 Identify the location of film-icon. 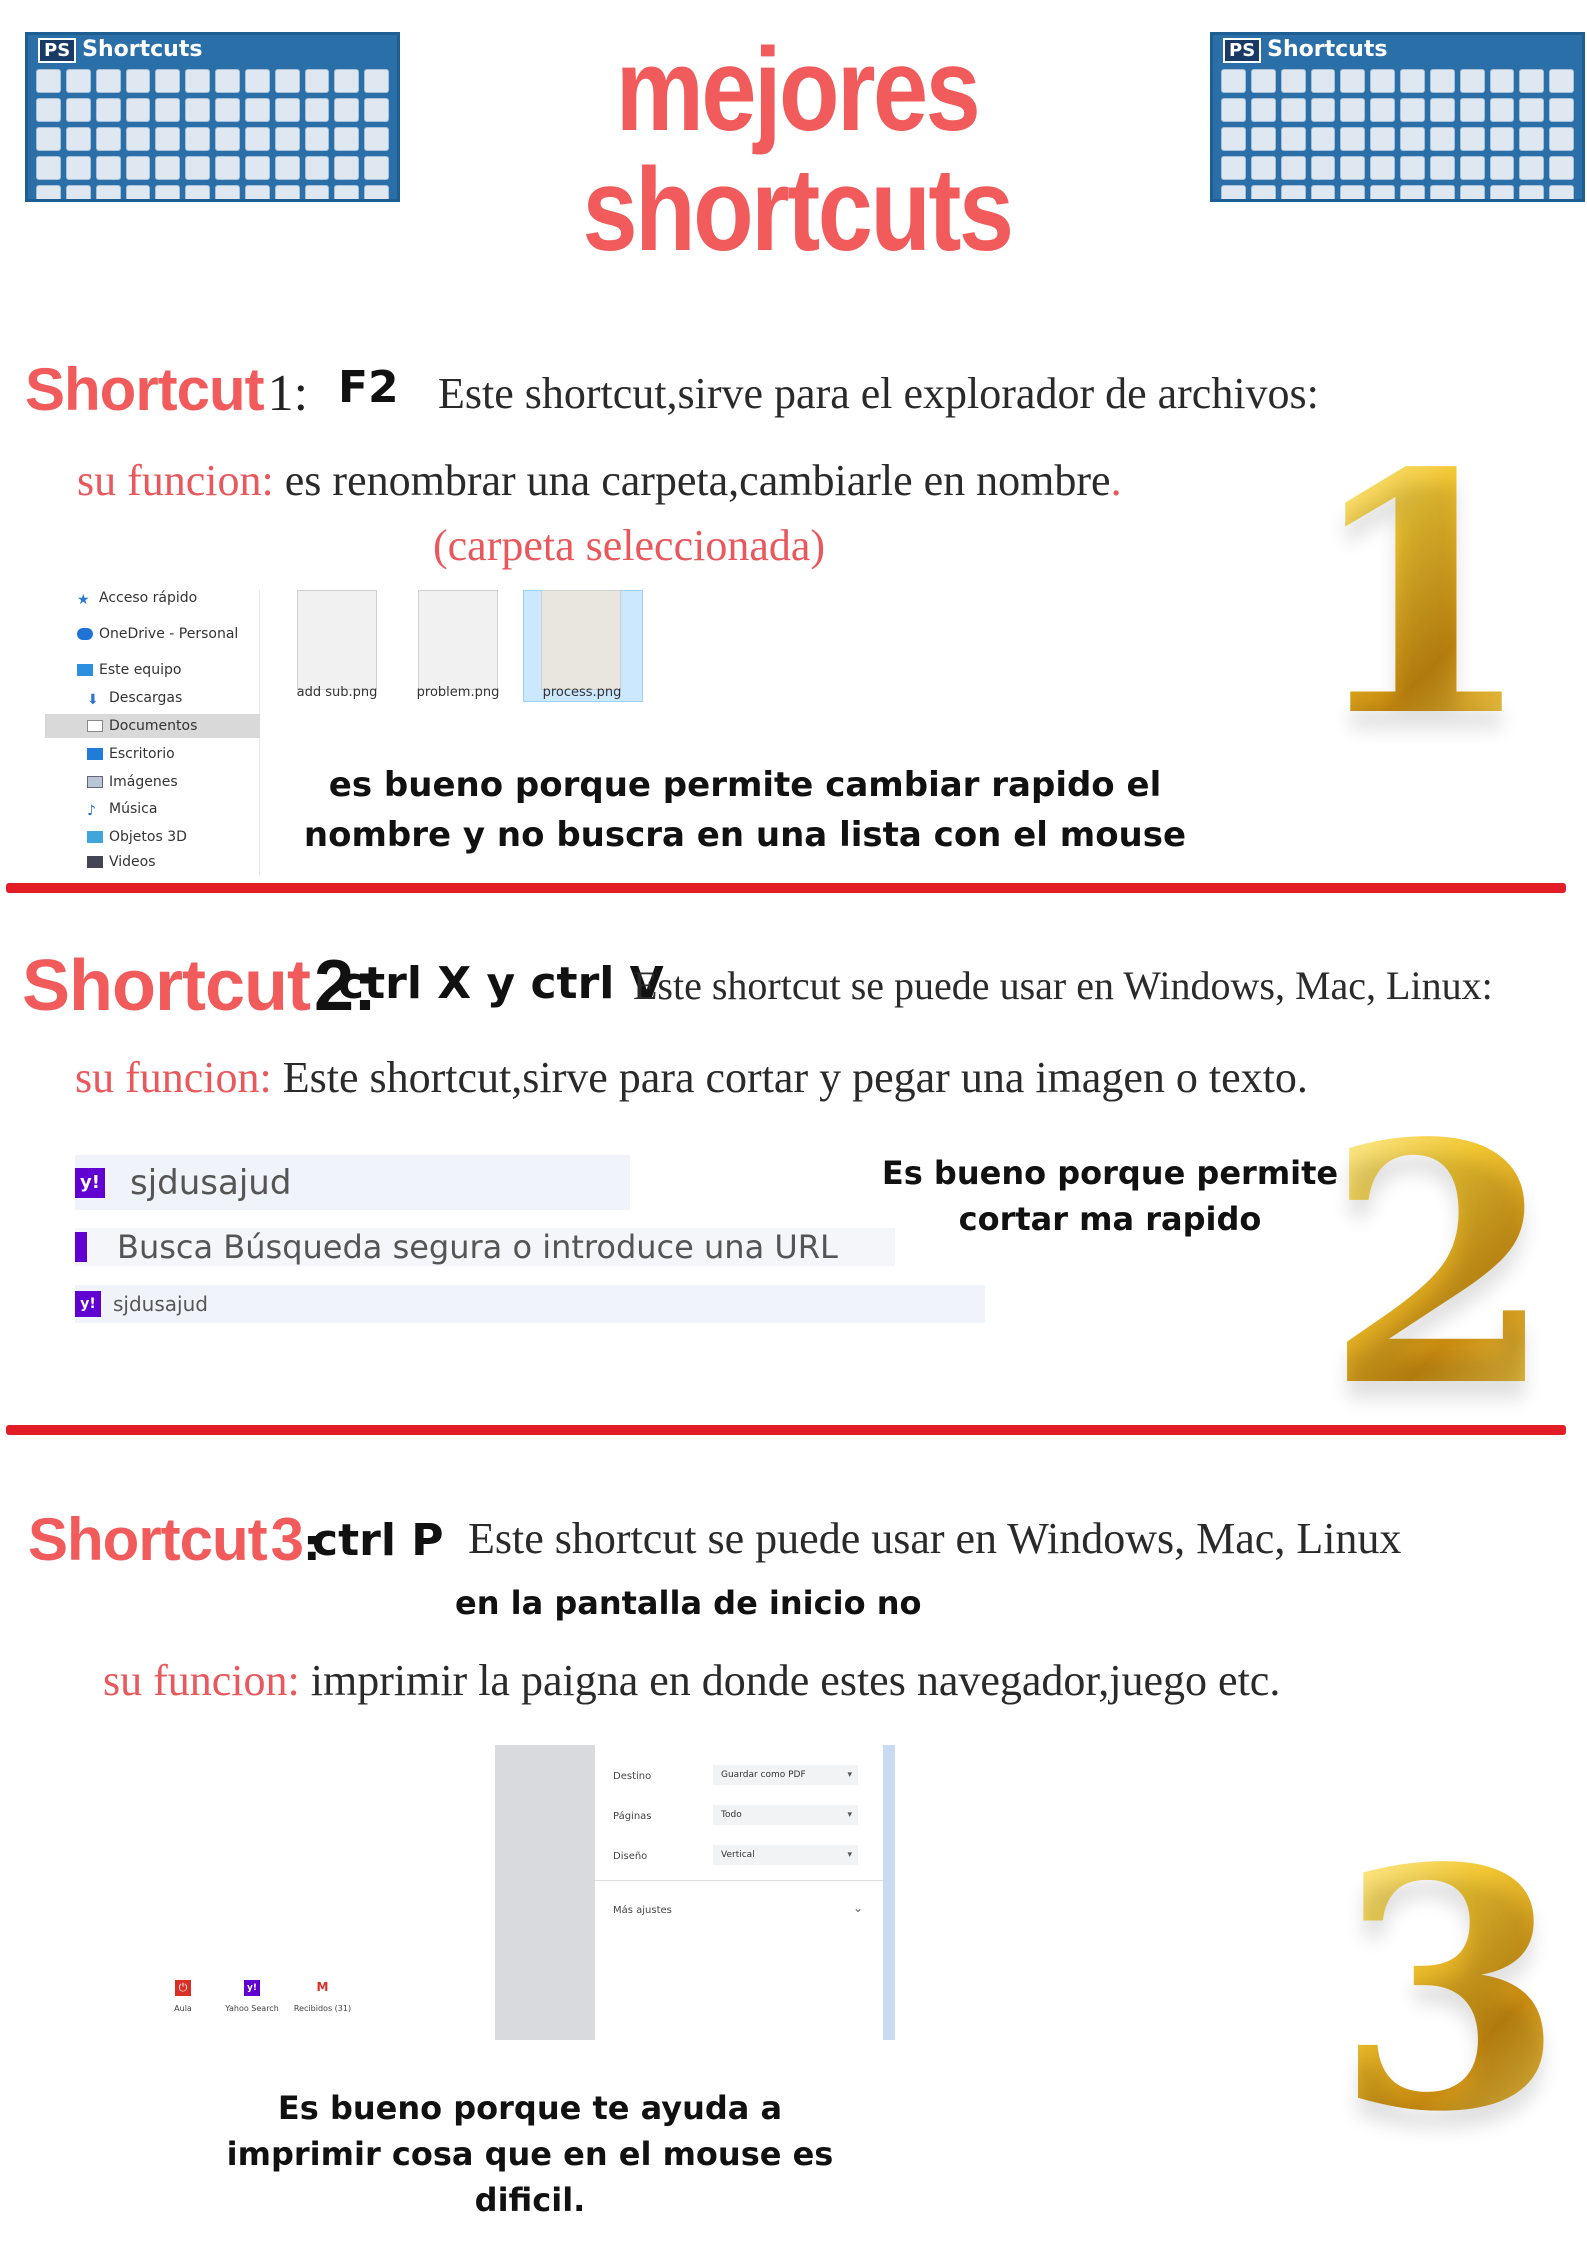
(95, 862).